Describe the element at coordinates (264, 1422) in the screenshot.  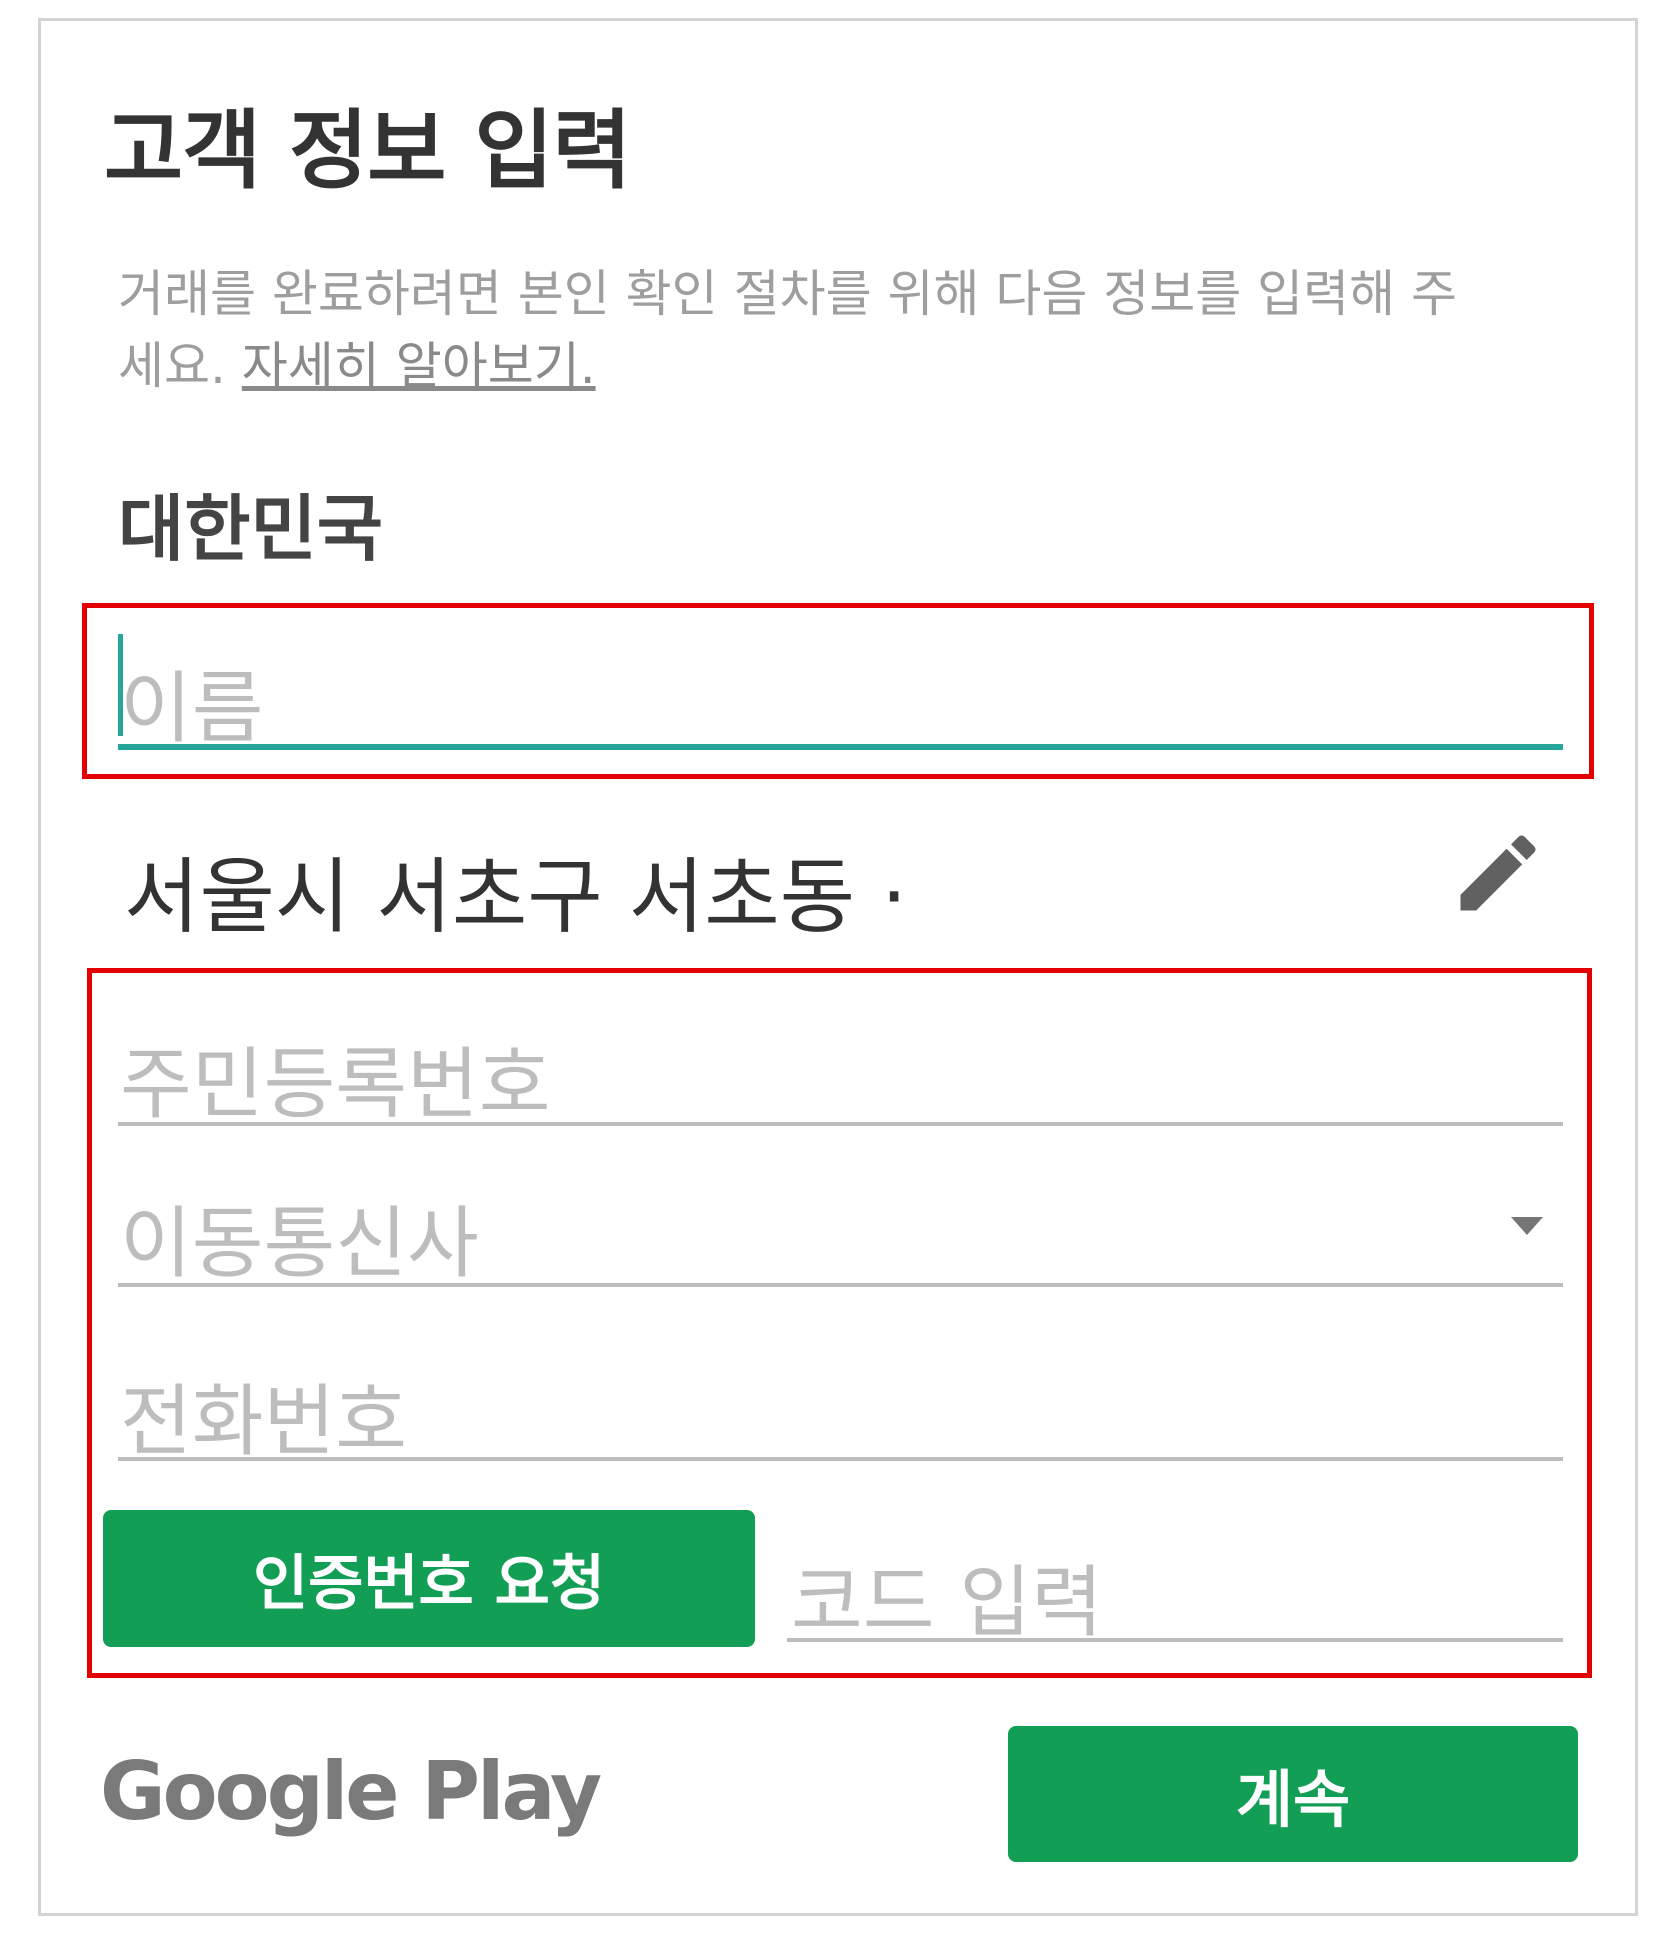
I see `phone-placeholder: 전화번호` at that location.